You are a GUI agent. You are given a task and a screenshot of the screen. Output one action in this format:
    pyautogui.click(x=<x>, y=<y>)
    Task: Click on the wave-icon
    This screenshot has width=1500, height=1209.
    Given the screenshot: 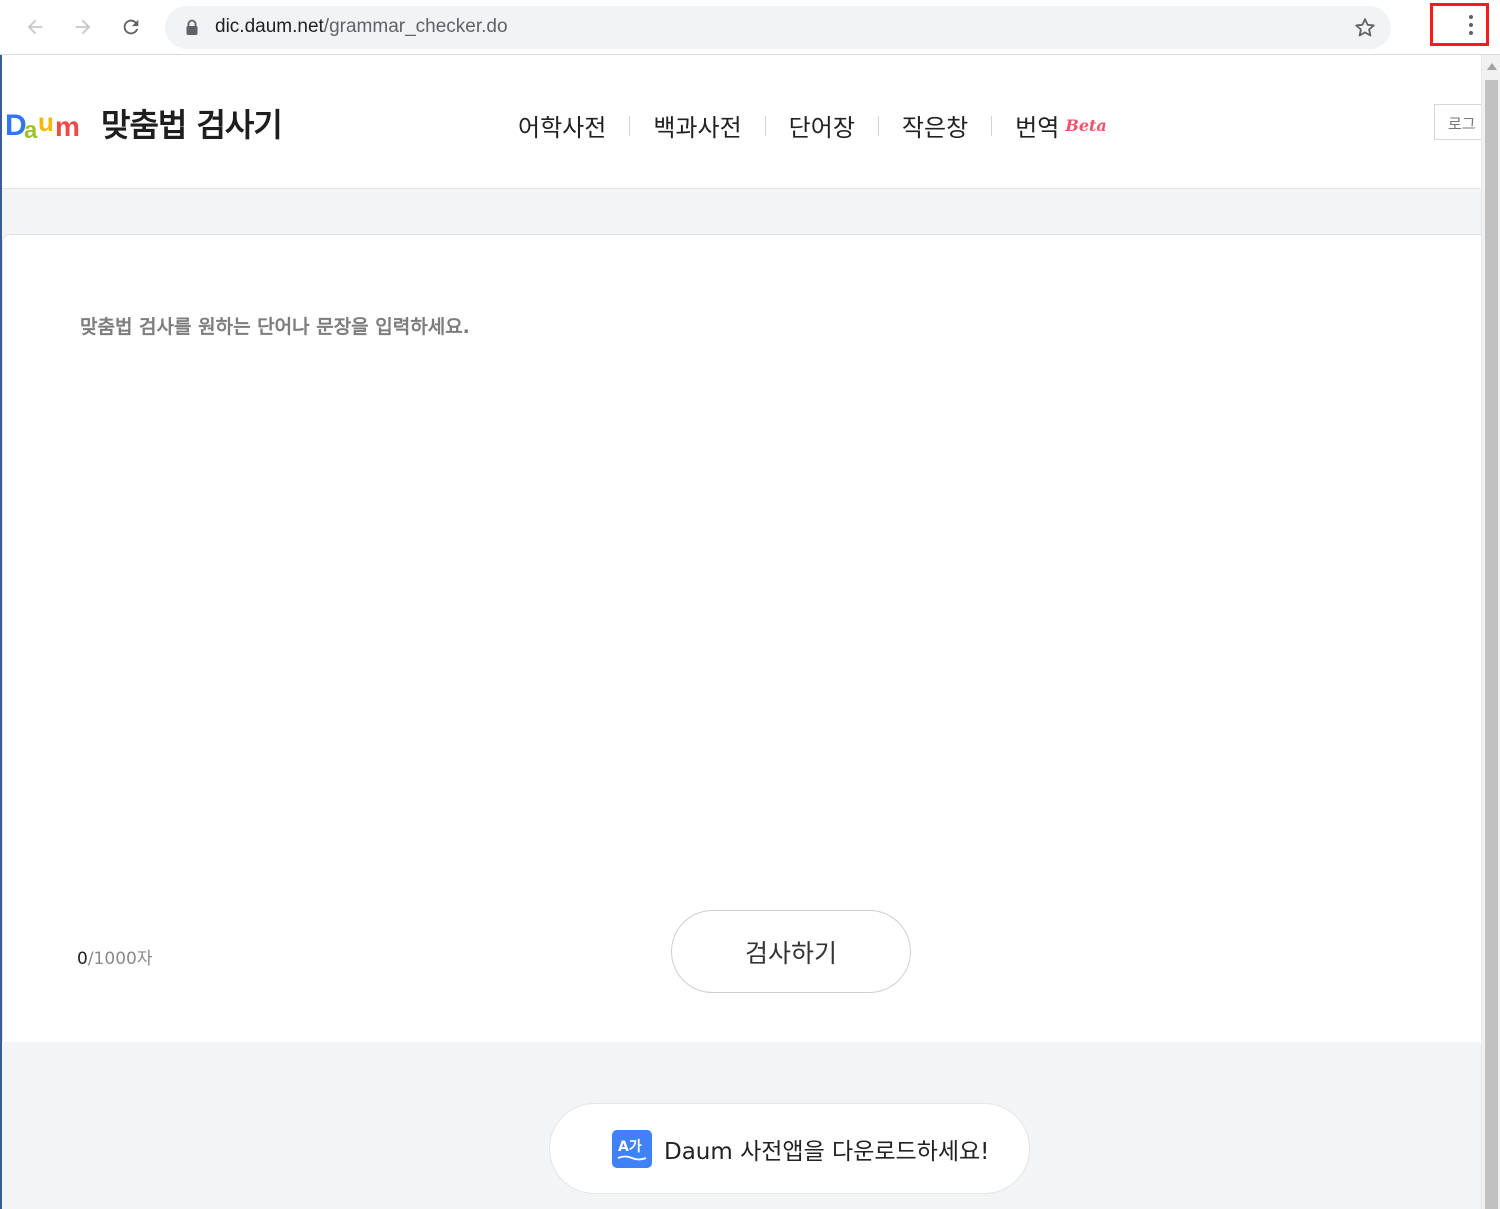 What is the action you would take?
    pyautogui.click(x=632, y=1157)
    